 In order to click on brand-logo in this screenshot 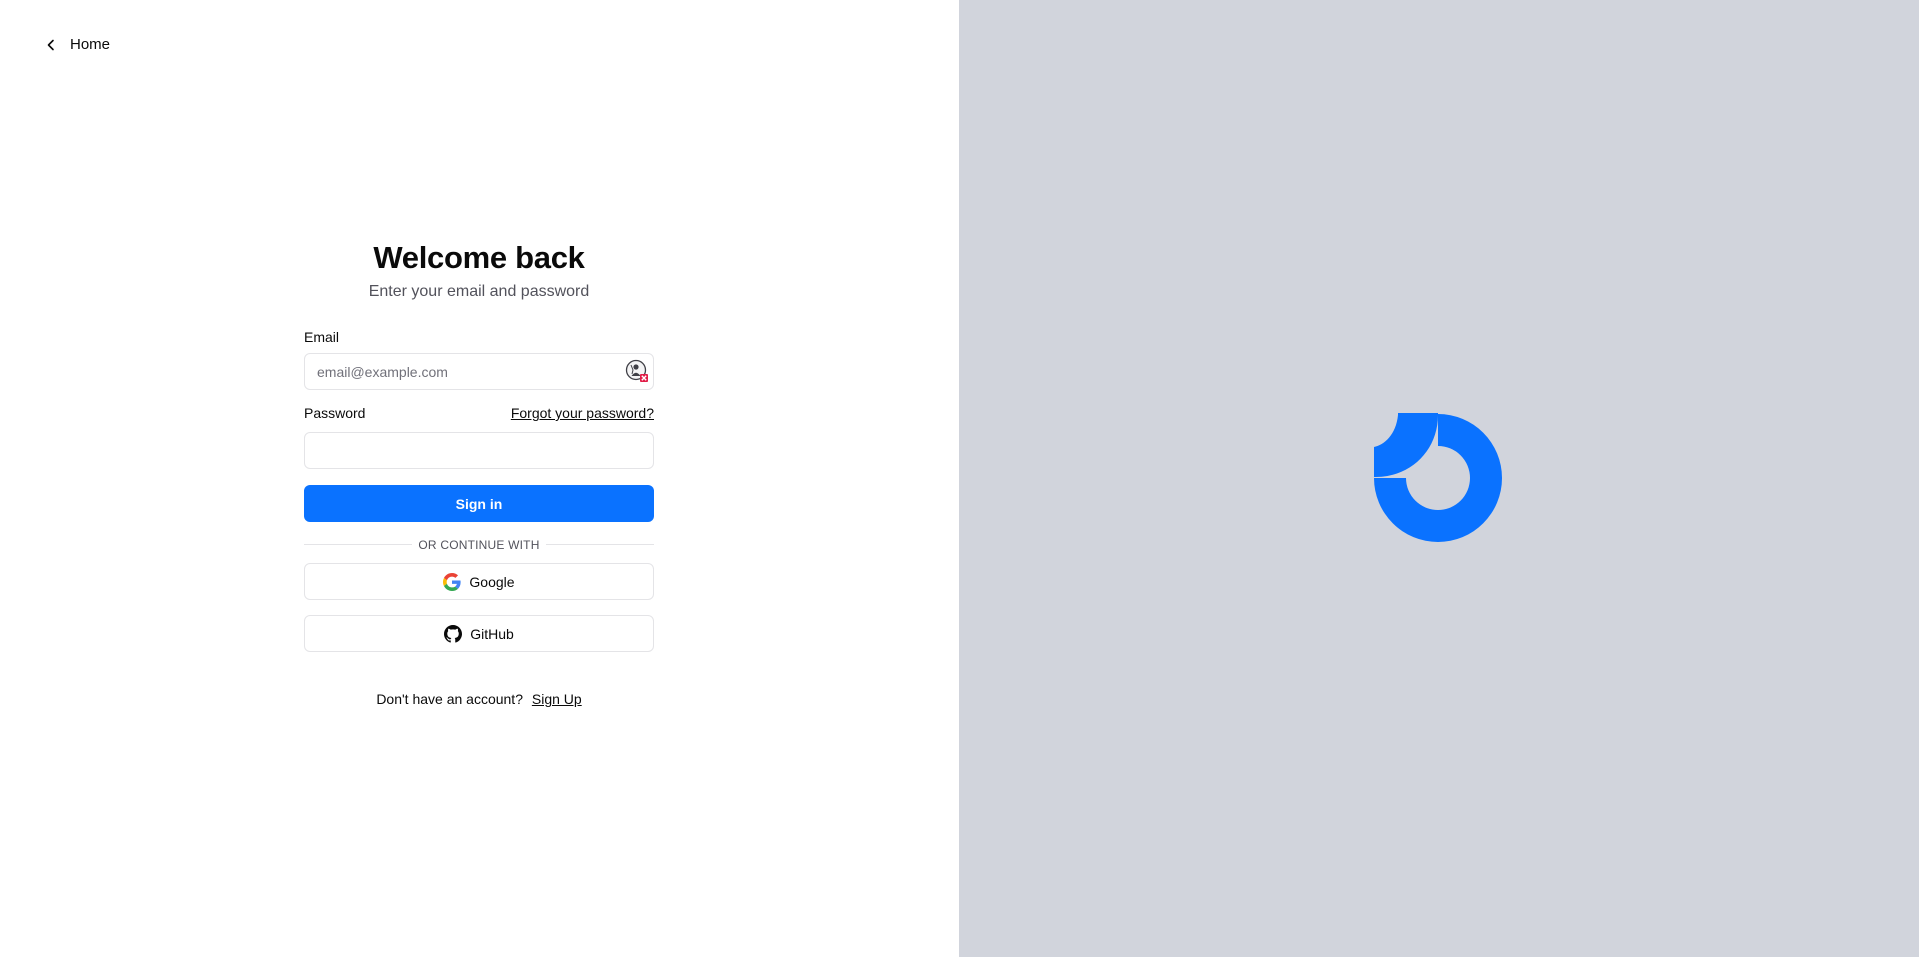, I will do `click(1439, 478)`.